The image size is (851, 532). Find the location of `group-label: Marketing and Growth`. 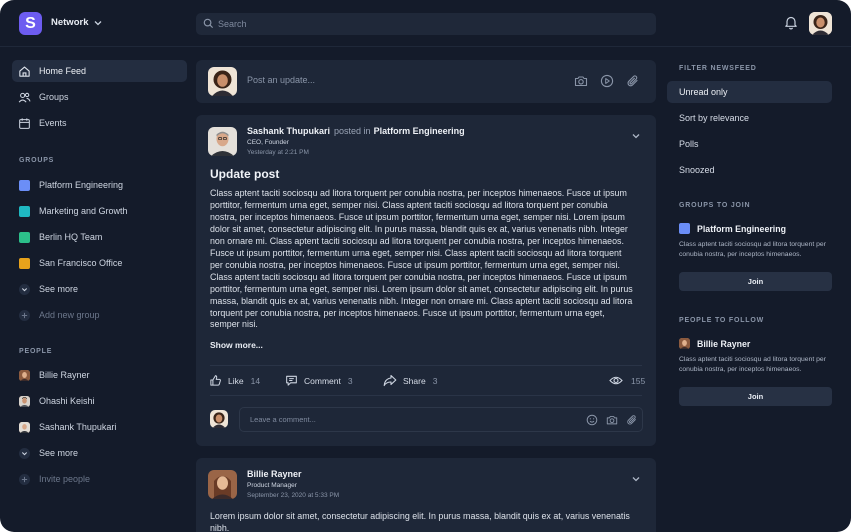

group-label: Marketing and Growth is located at coordinates (83, 211).